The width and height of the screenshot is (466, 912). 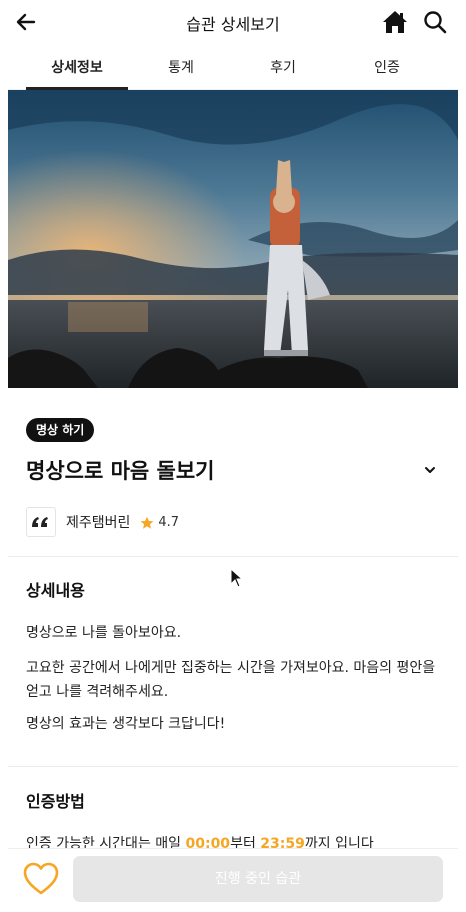 What do you see at coordinates (77, 69) in the screenshot?
I see `tab-details: 상세정보` at bounding box center [77, 69].